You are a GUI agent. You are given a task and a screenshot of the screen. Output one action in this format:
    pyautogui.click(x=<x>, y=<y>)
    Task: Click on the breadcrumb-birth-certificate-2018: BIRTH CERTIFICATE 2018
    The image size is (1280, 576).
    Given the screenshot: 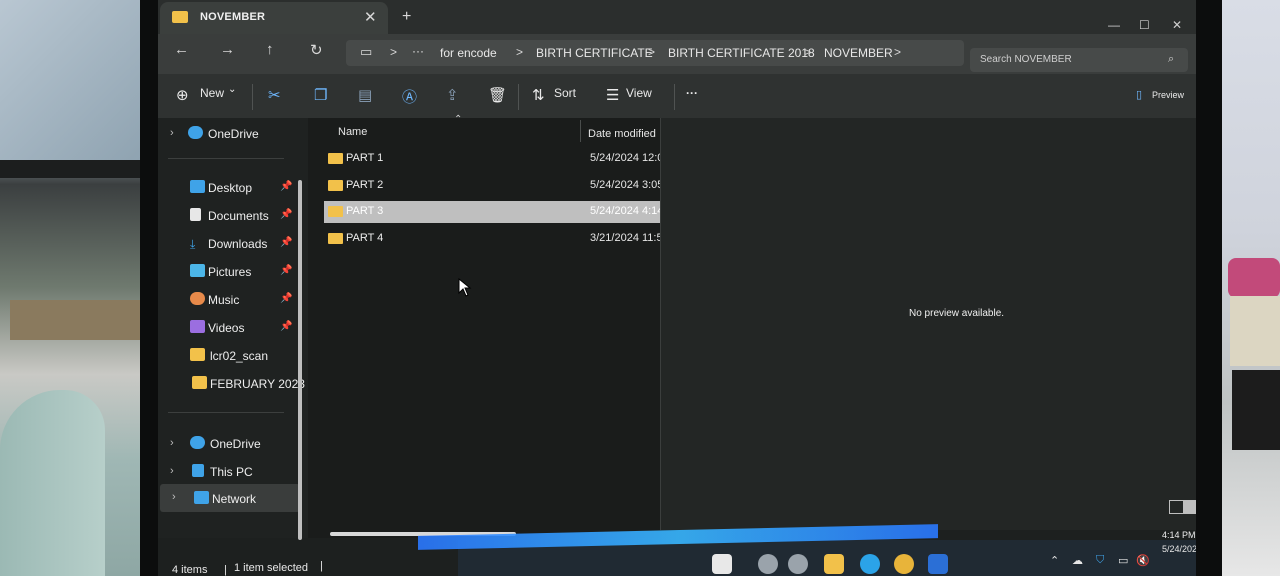 What is the action you would take?
    pyautogui.click(x=741, y=53)
    